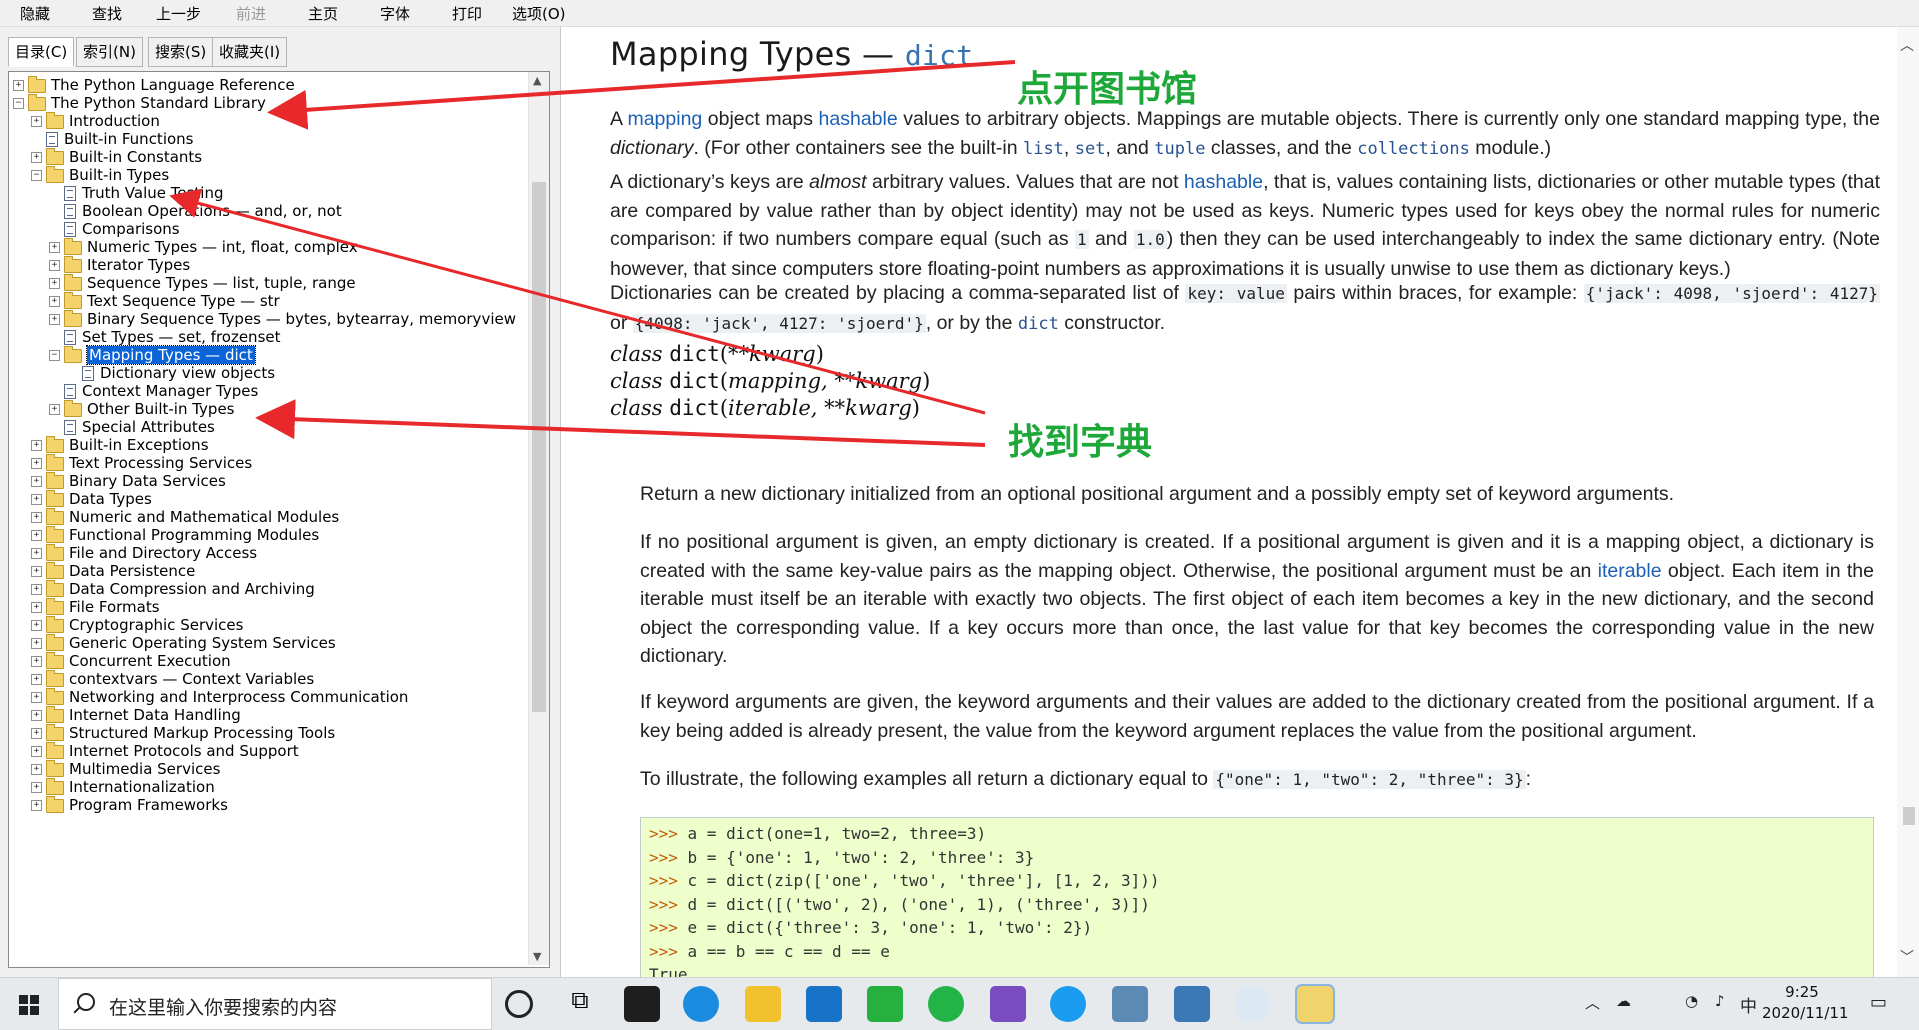  Describe the element at coordinates (946, 1004) in the screenshot. I see `wechat-icon` at that location.